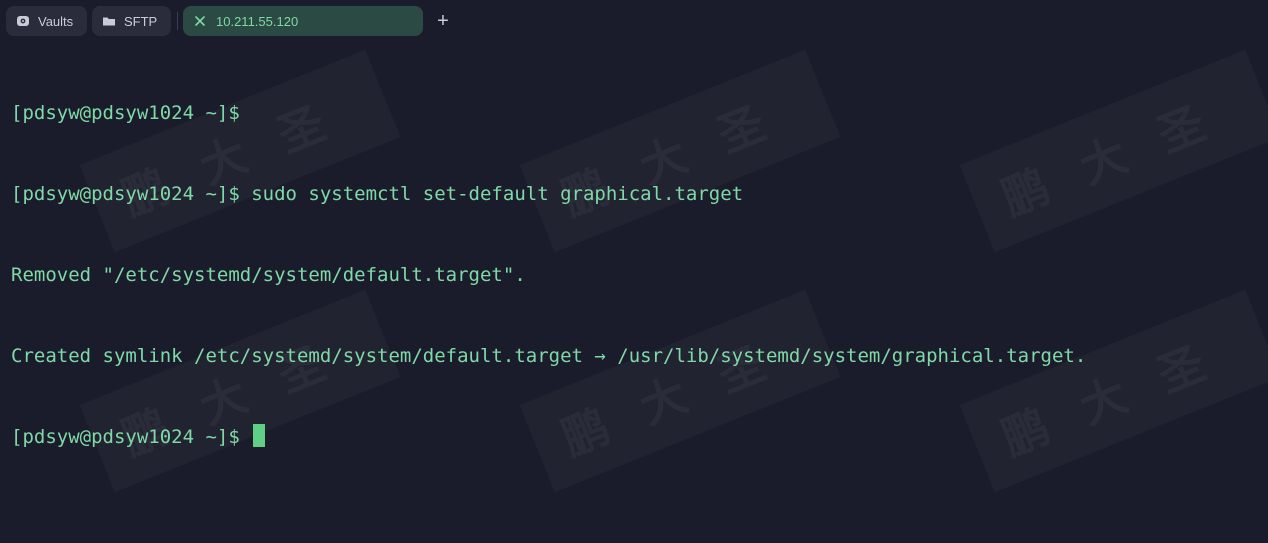 The image size is (1268, 543). I want to click on tab-vaults: Vaults, so click(46, 21).